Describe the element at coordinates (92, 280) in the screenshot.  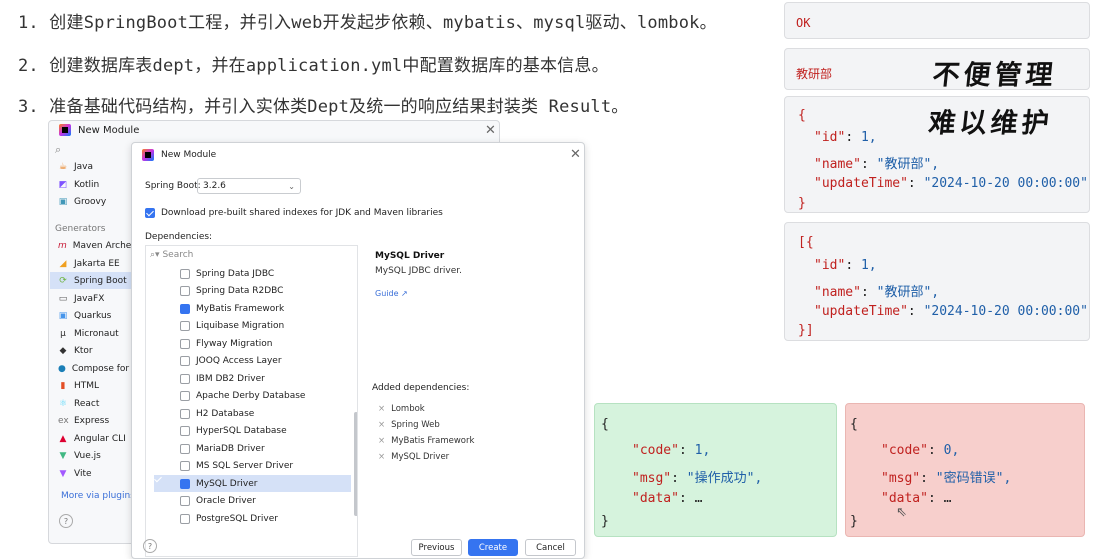
I see `nav-item-spring-boot: ⟳ Spring Boot` at that location.